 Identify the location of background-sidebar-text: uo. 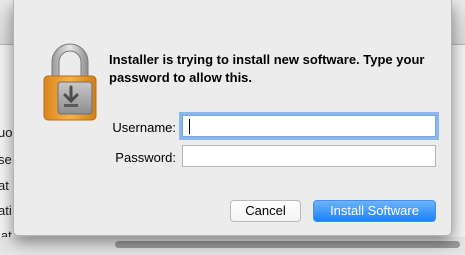
(6, 132).